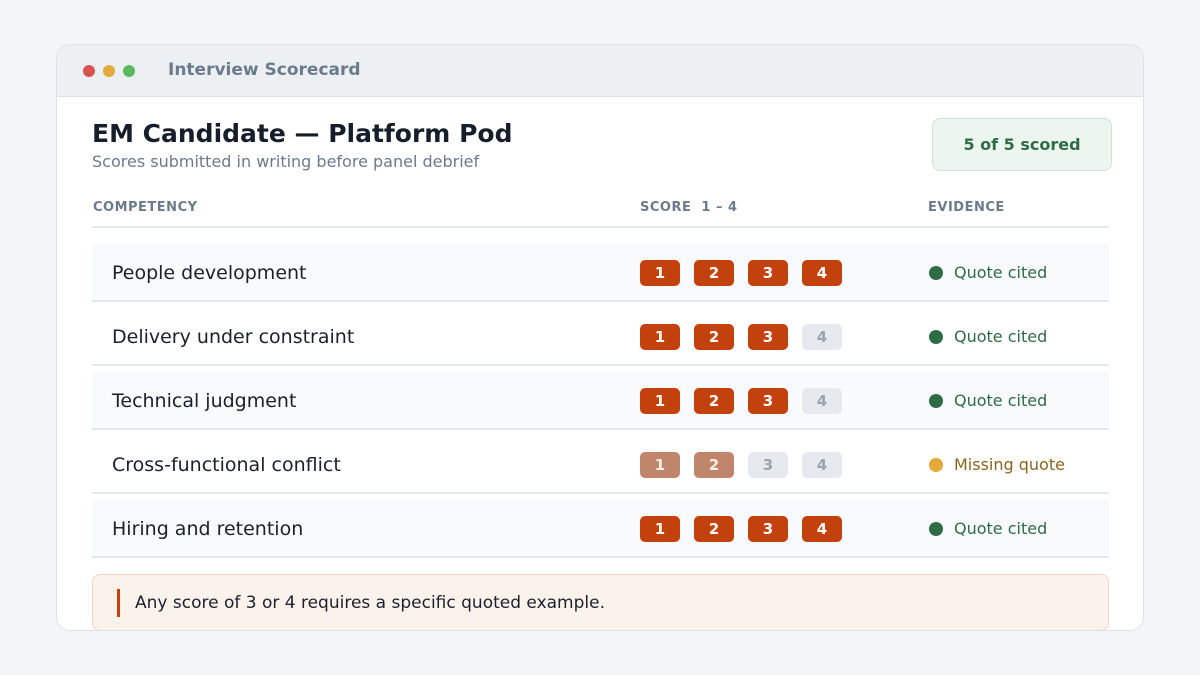 The image size is (1200, 675). Describe the element at coordinates (109, 71) in the screenshot. I see `minimize-window-button` at that location.